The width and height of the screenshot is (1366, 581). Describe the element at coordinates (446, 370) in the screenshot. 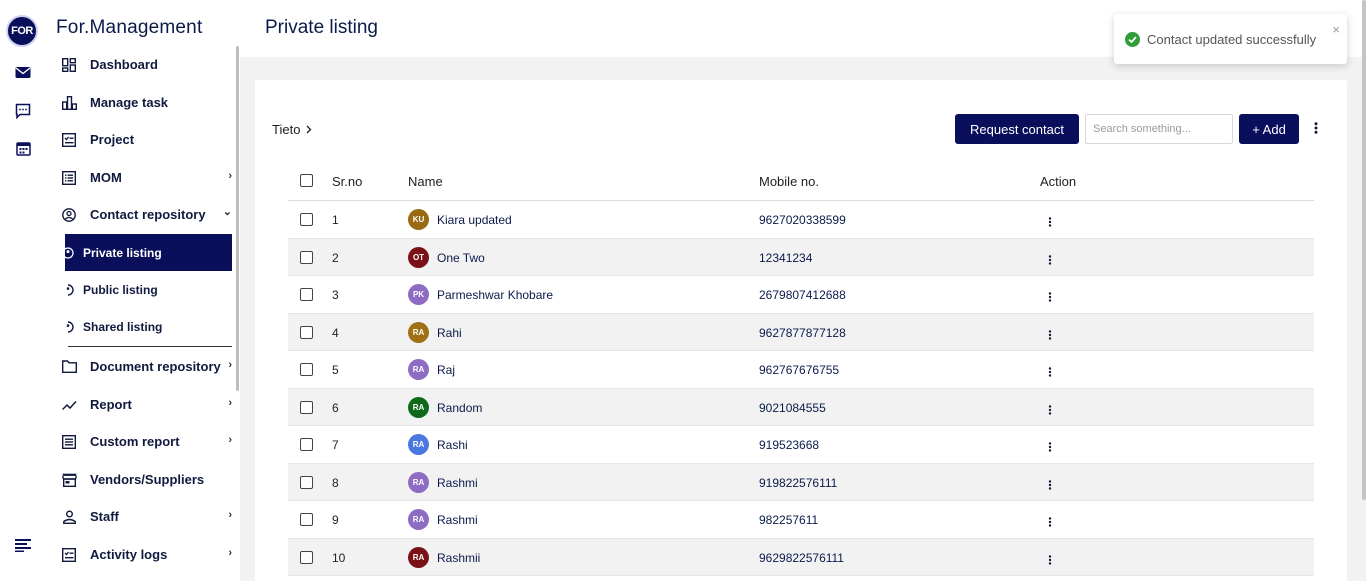

I see `contact-name: Raj` at that location.